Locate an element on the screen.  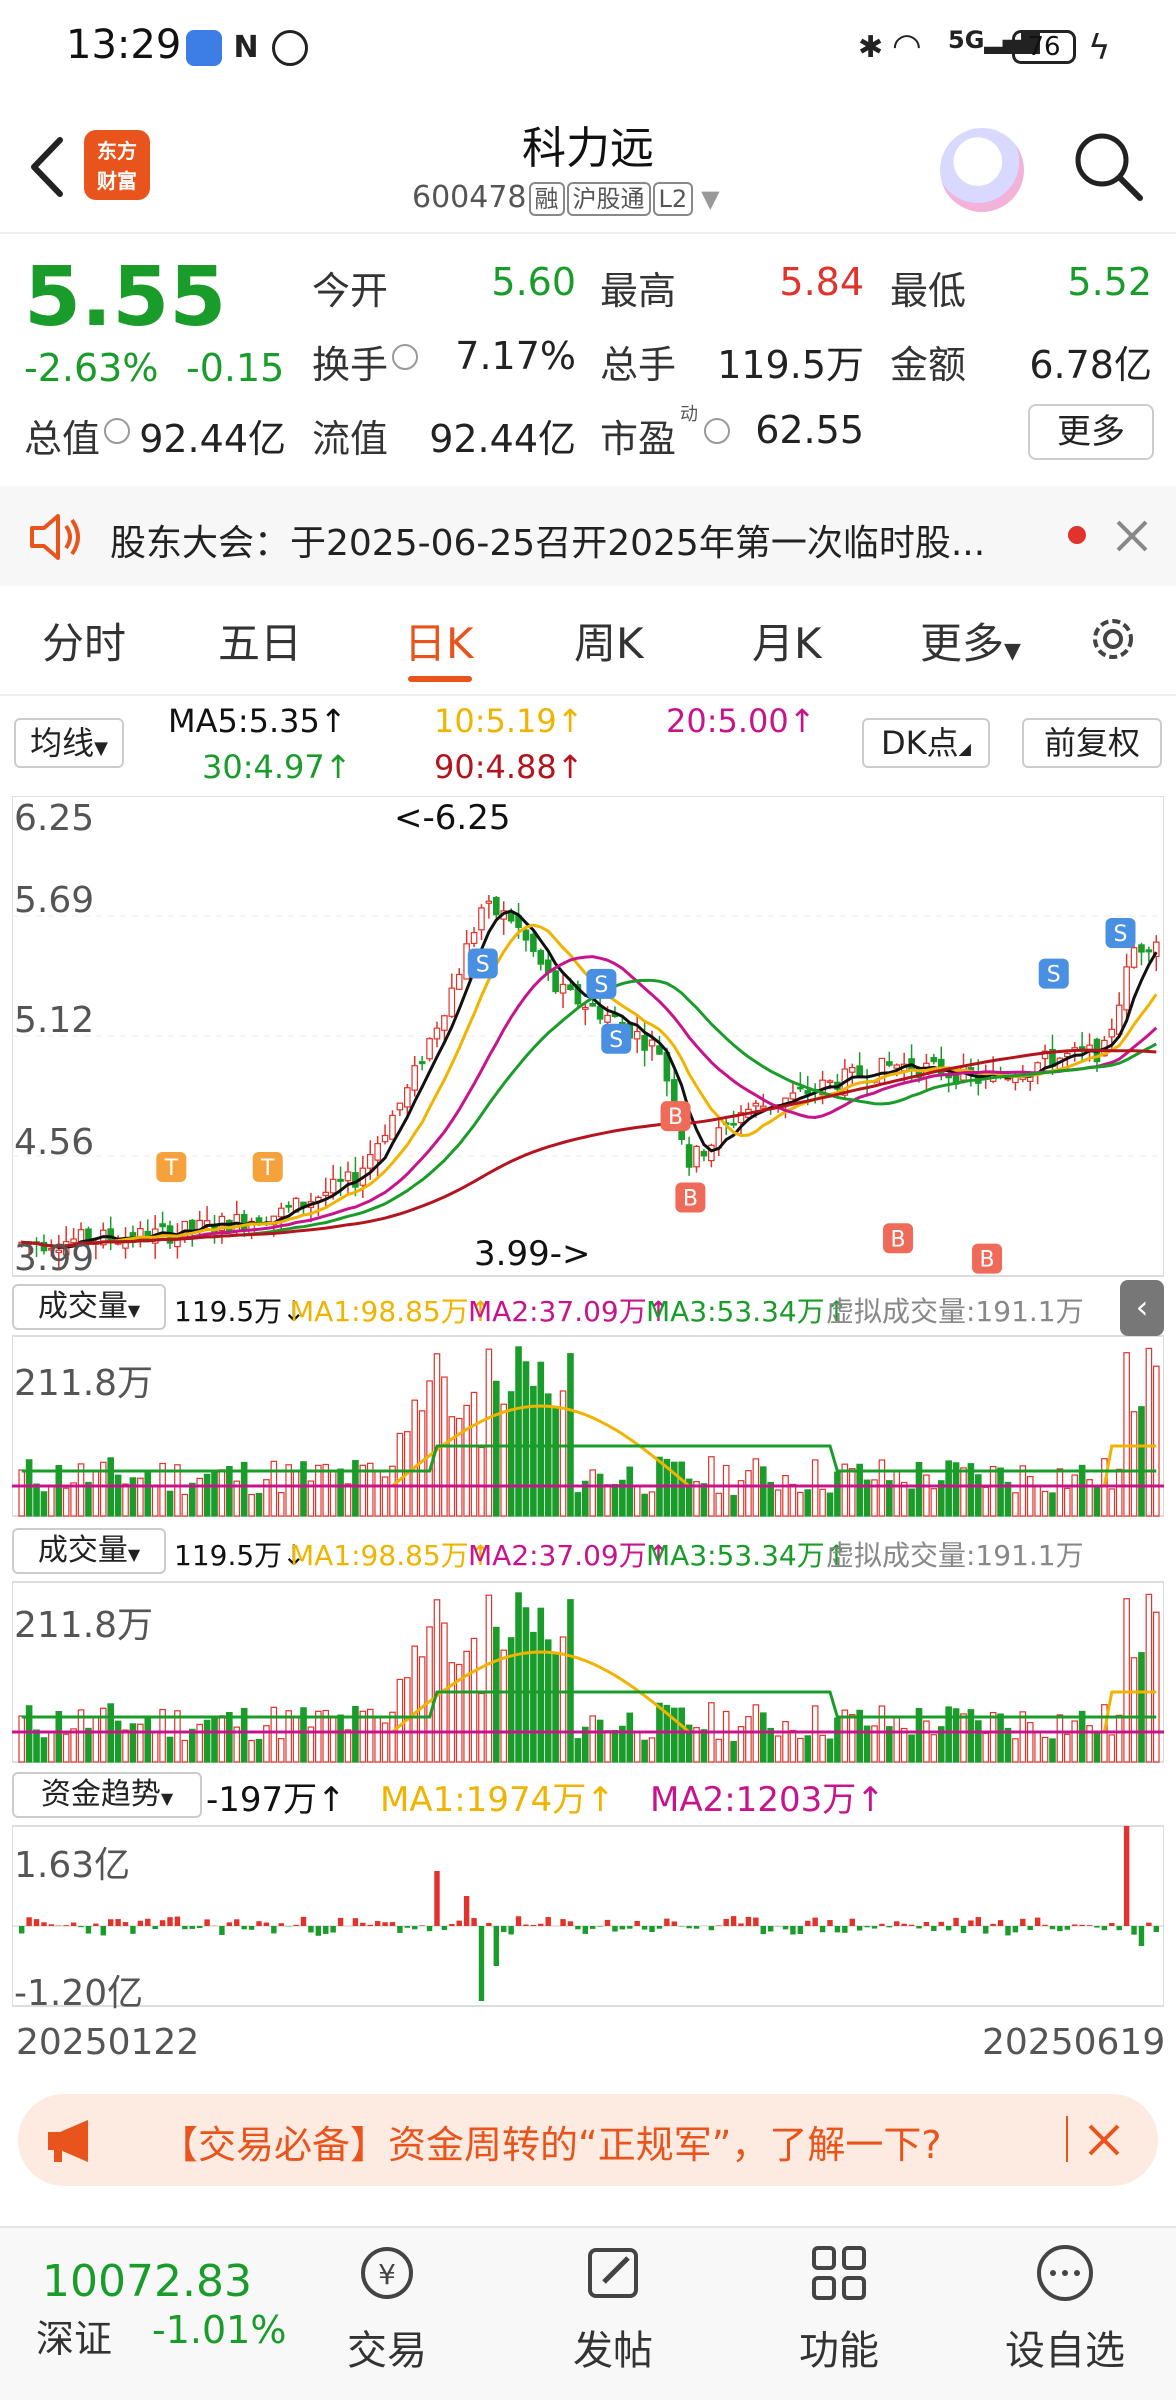
index-value: 10072.83 is located at coordinates (147, 2281).